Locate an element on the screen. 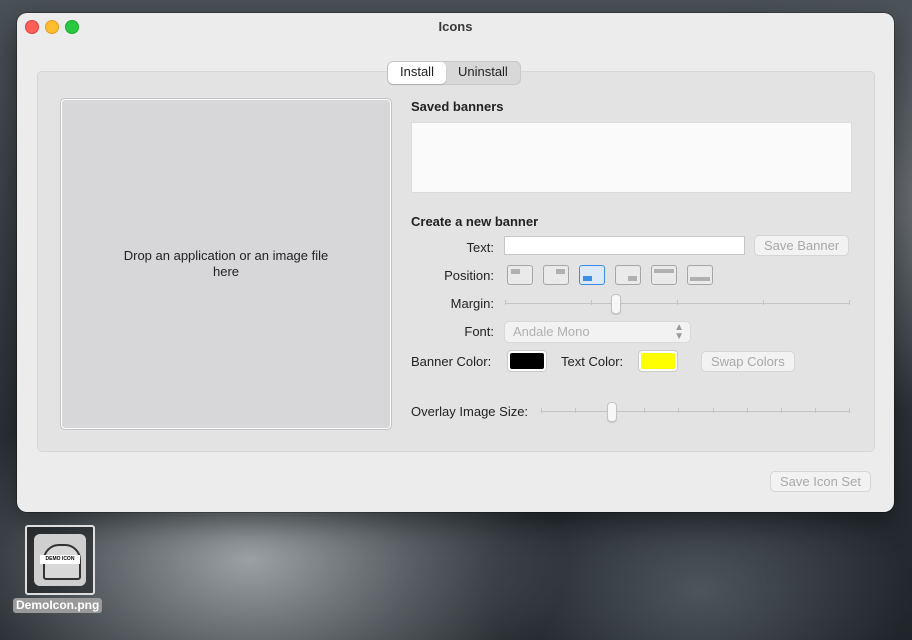  font-select-value: Andale Mono is located at coordinates (551, 331).